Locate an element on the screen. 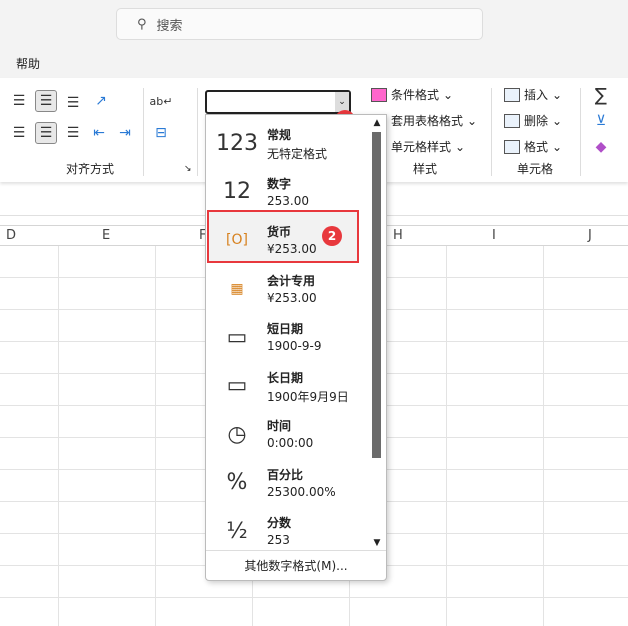  align-right-icon: ☰ is located at coordinates (73, 133).